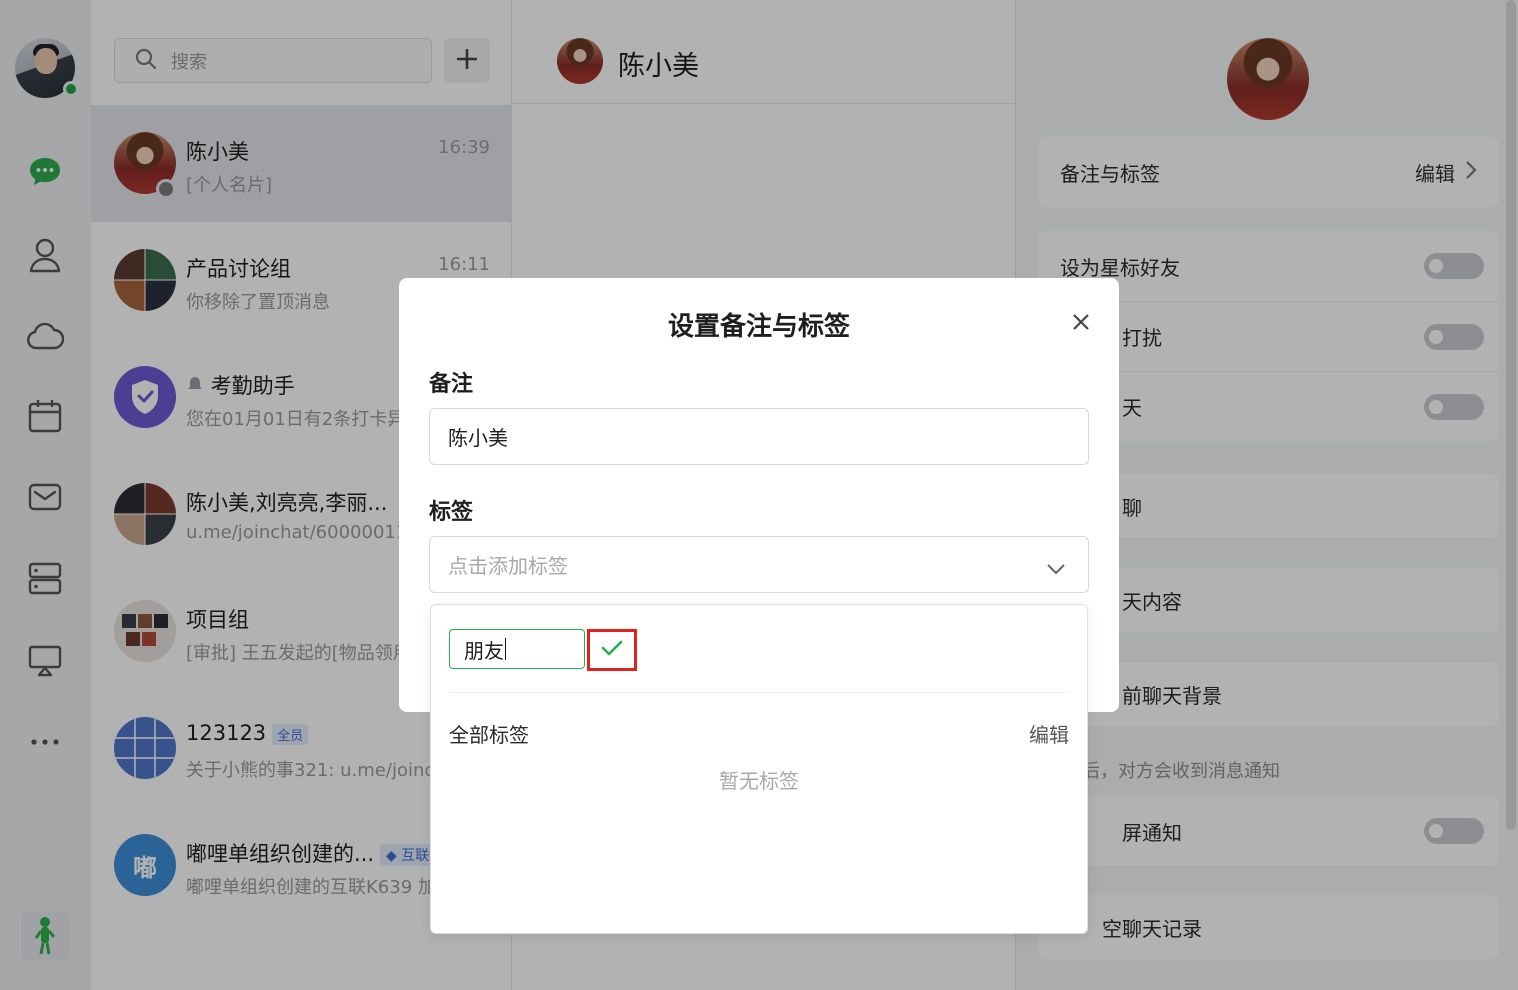 This screenshot has height=990, width=1518. What do you see at coordinates (451, 384) in the screenshot?
I see `remark-label: 备注` at bounding box center [451, 384].